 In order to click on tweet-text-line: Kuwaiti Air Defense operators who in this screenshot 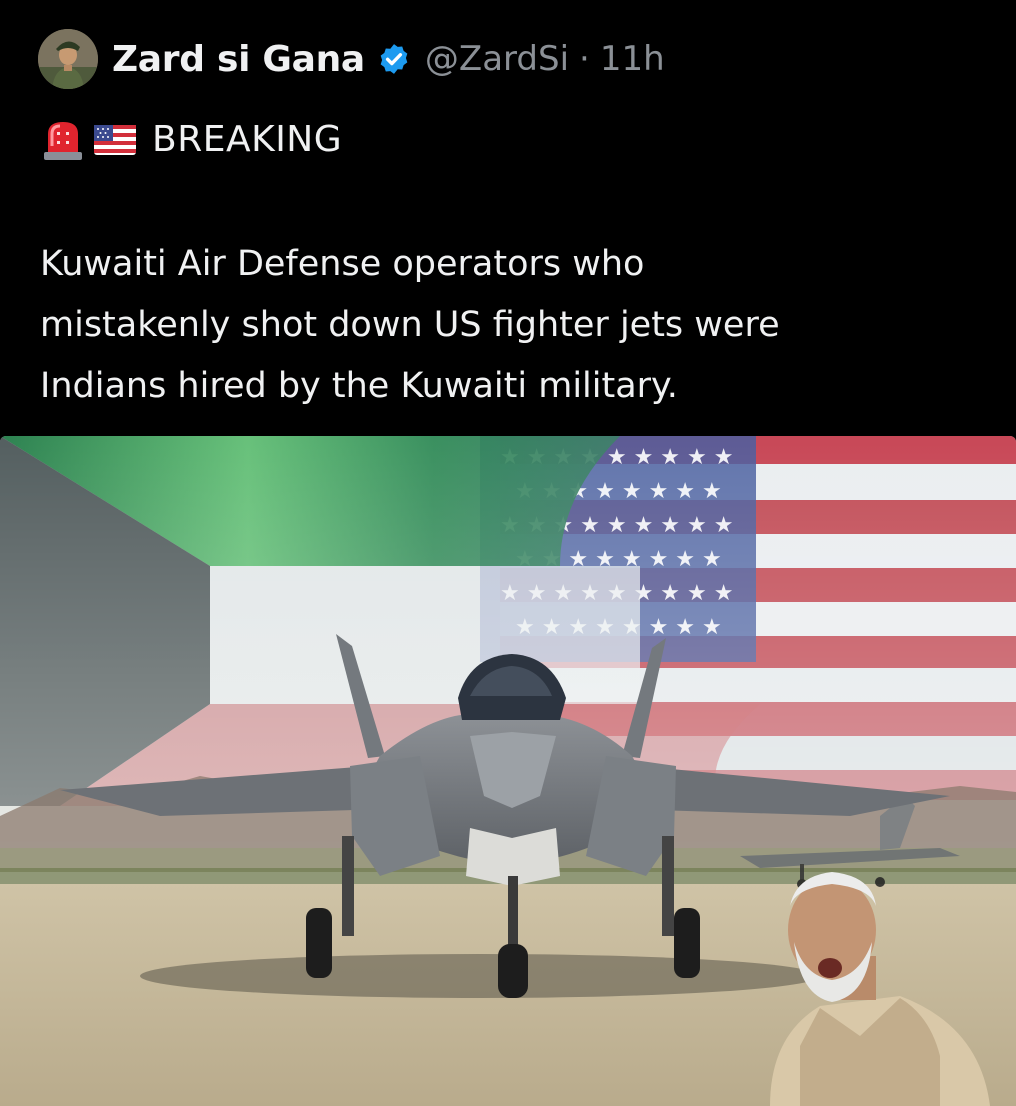, I will do `click(342, 264)`.